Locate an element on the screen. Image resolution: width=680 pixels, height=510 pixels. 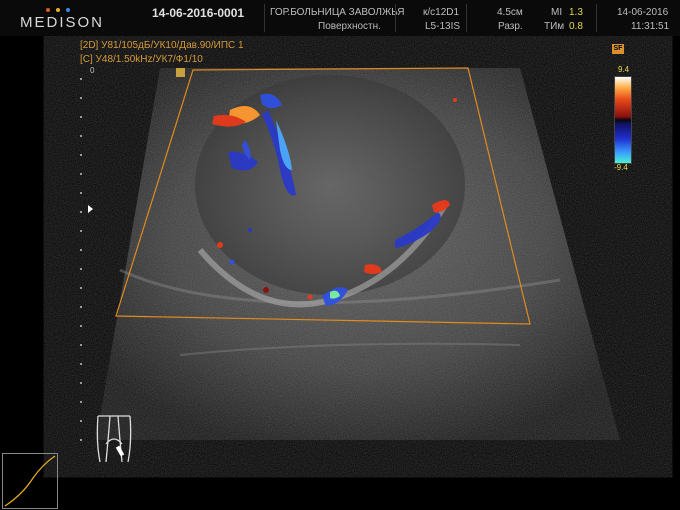
color-parameters: [C] У48/1.50kHz/УК7/Ф1/10 is located at coordinates (141, 59).